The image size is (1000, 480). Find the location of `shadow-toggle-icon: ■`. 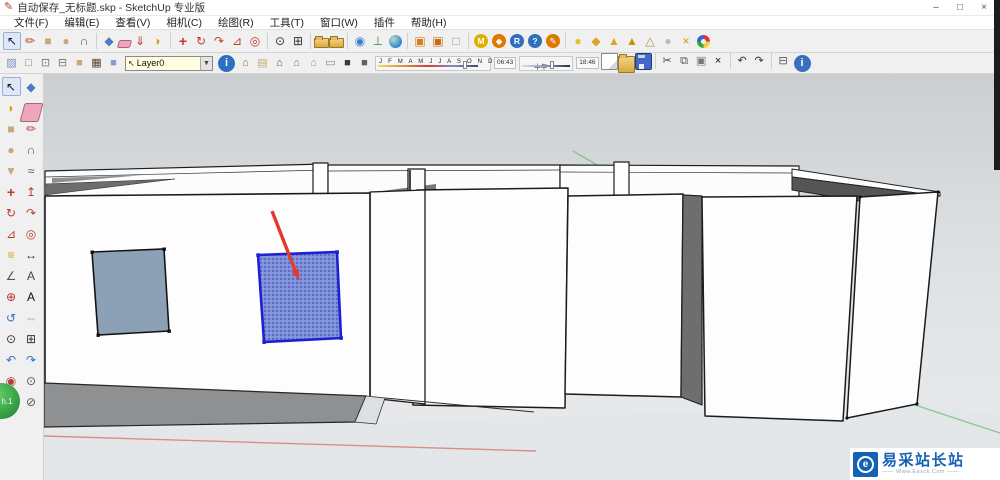

shadow-toggle-icon: ■ is located at coordinates (364, 63).